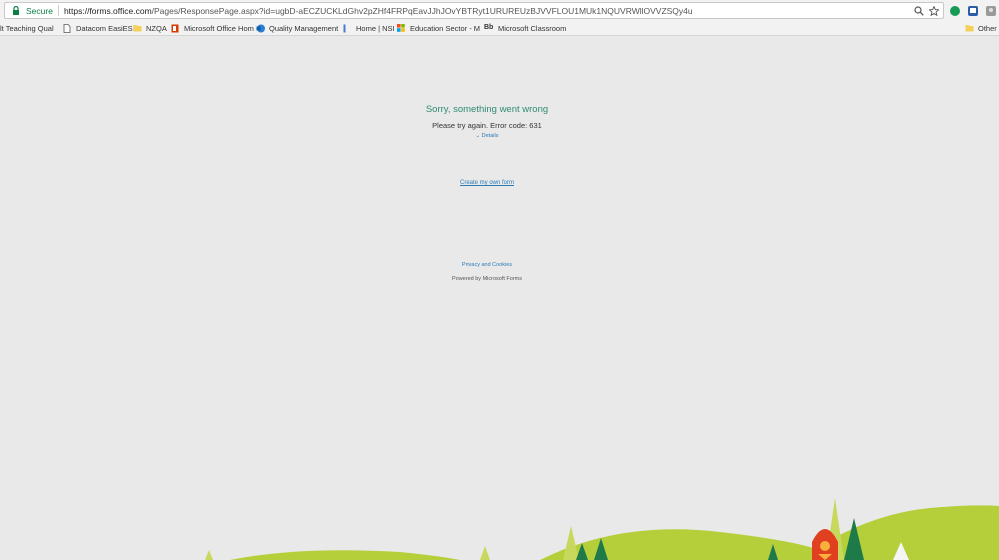  What do you see at coordinates (345, 555) in the screenshot?
I see `hill-left` at bounding box center [345, 555].